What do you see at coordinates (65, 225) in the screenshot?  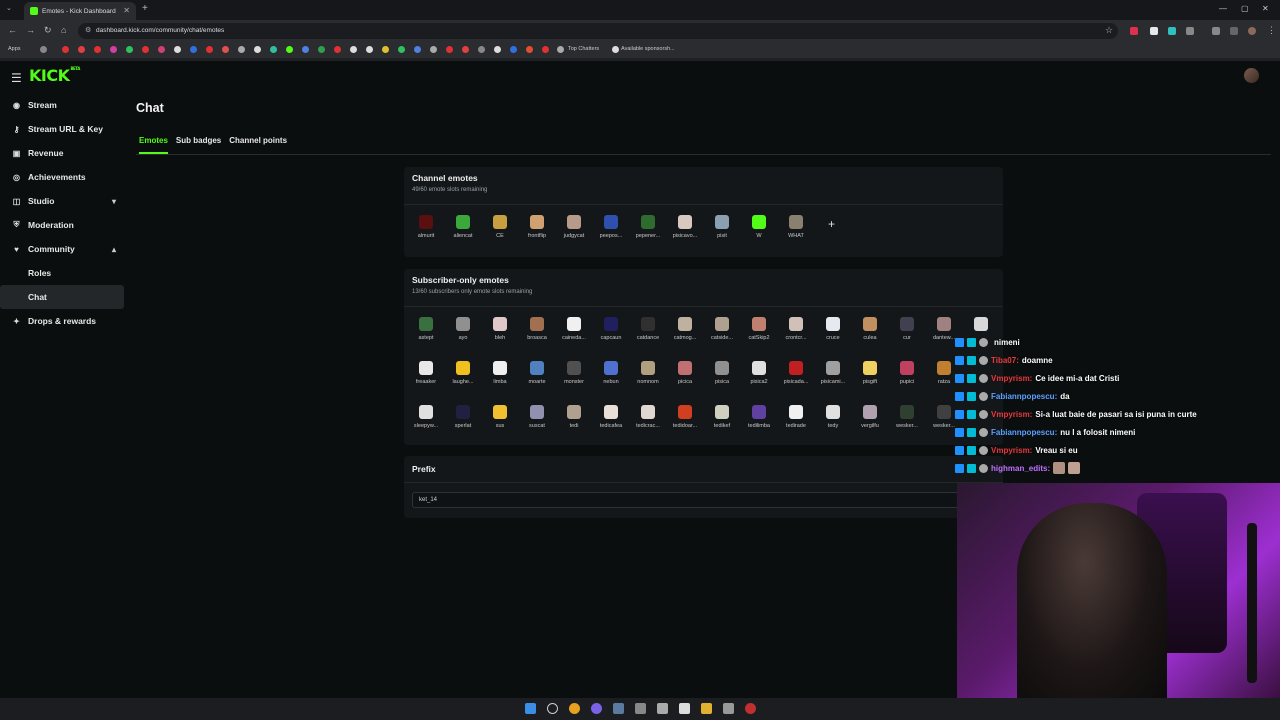 I see `sidebar-item-moderation: ⛨ Moderation` at bounding box center [65, 225].